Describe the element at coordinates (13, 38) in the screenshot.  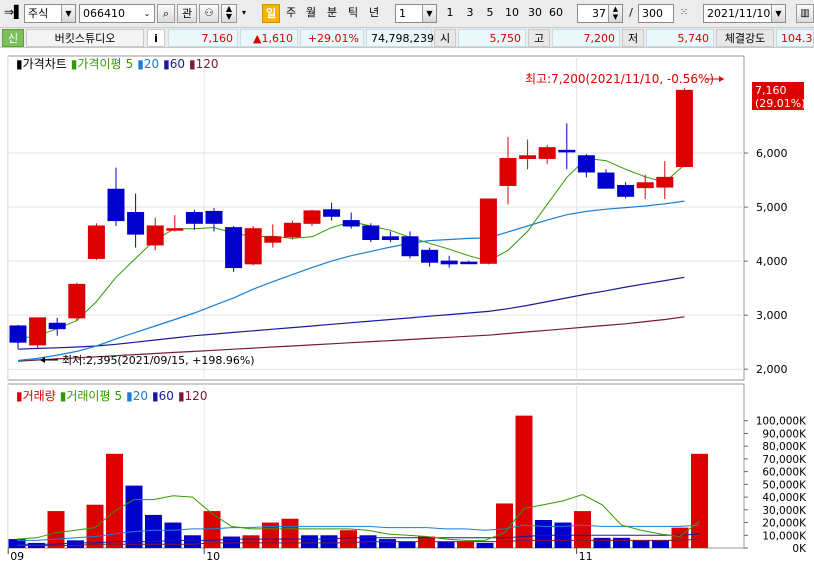
I see `market-badge: 신` at that location.